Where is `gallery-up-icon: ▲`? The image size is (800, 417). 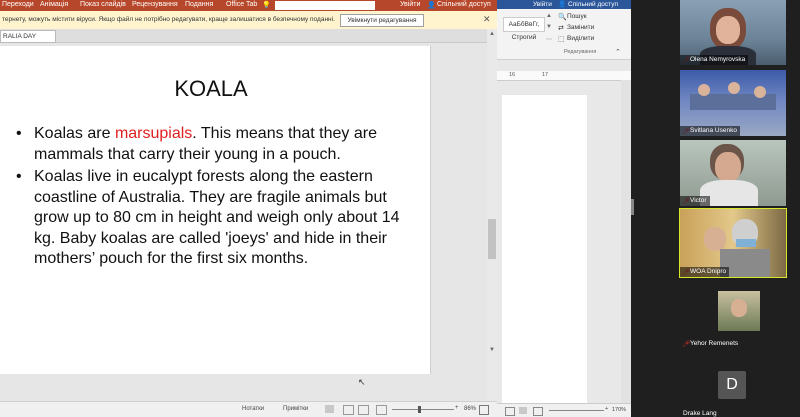 gallery-up-icon: ▲ is located at coordinates (549, 16).